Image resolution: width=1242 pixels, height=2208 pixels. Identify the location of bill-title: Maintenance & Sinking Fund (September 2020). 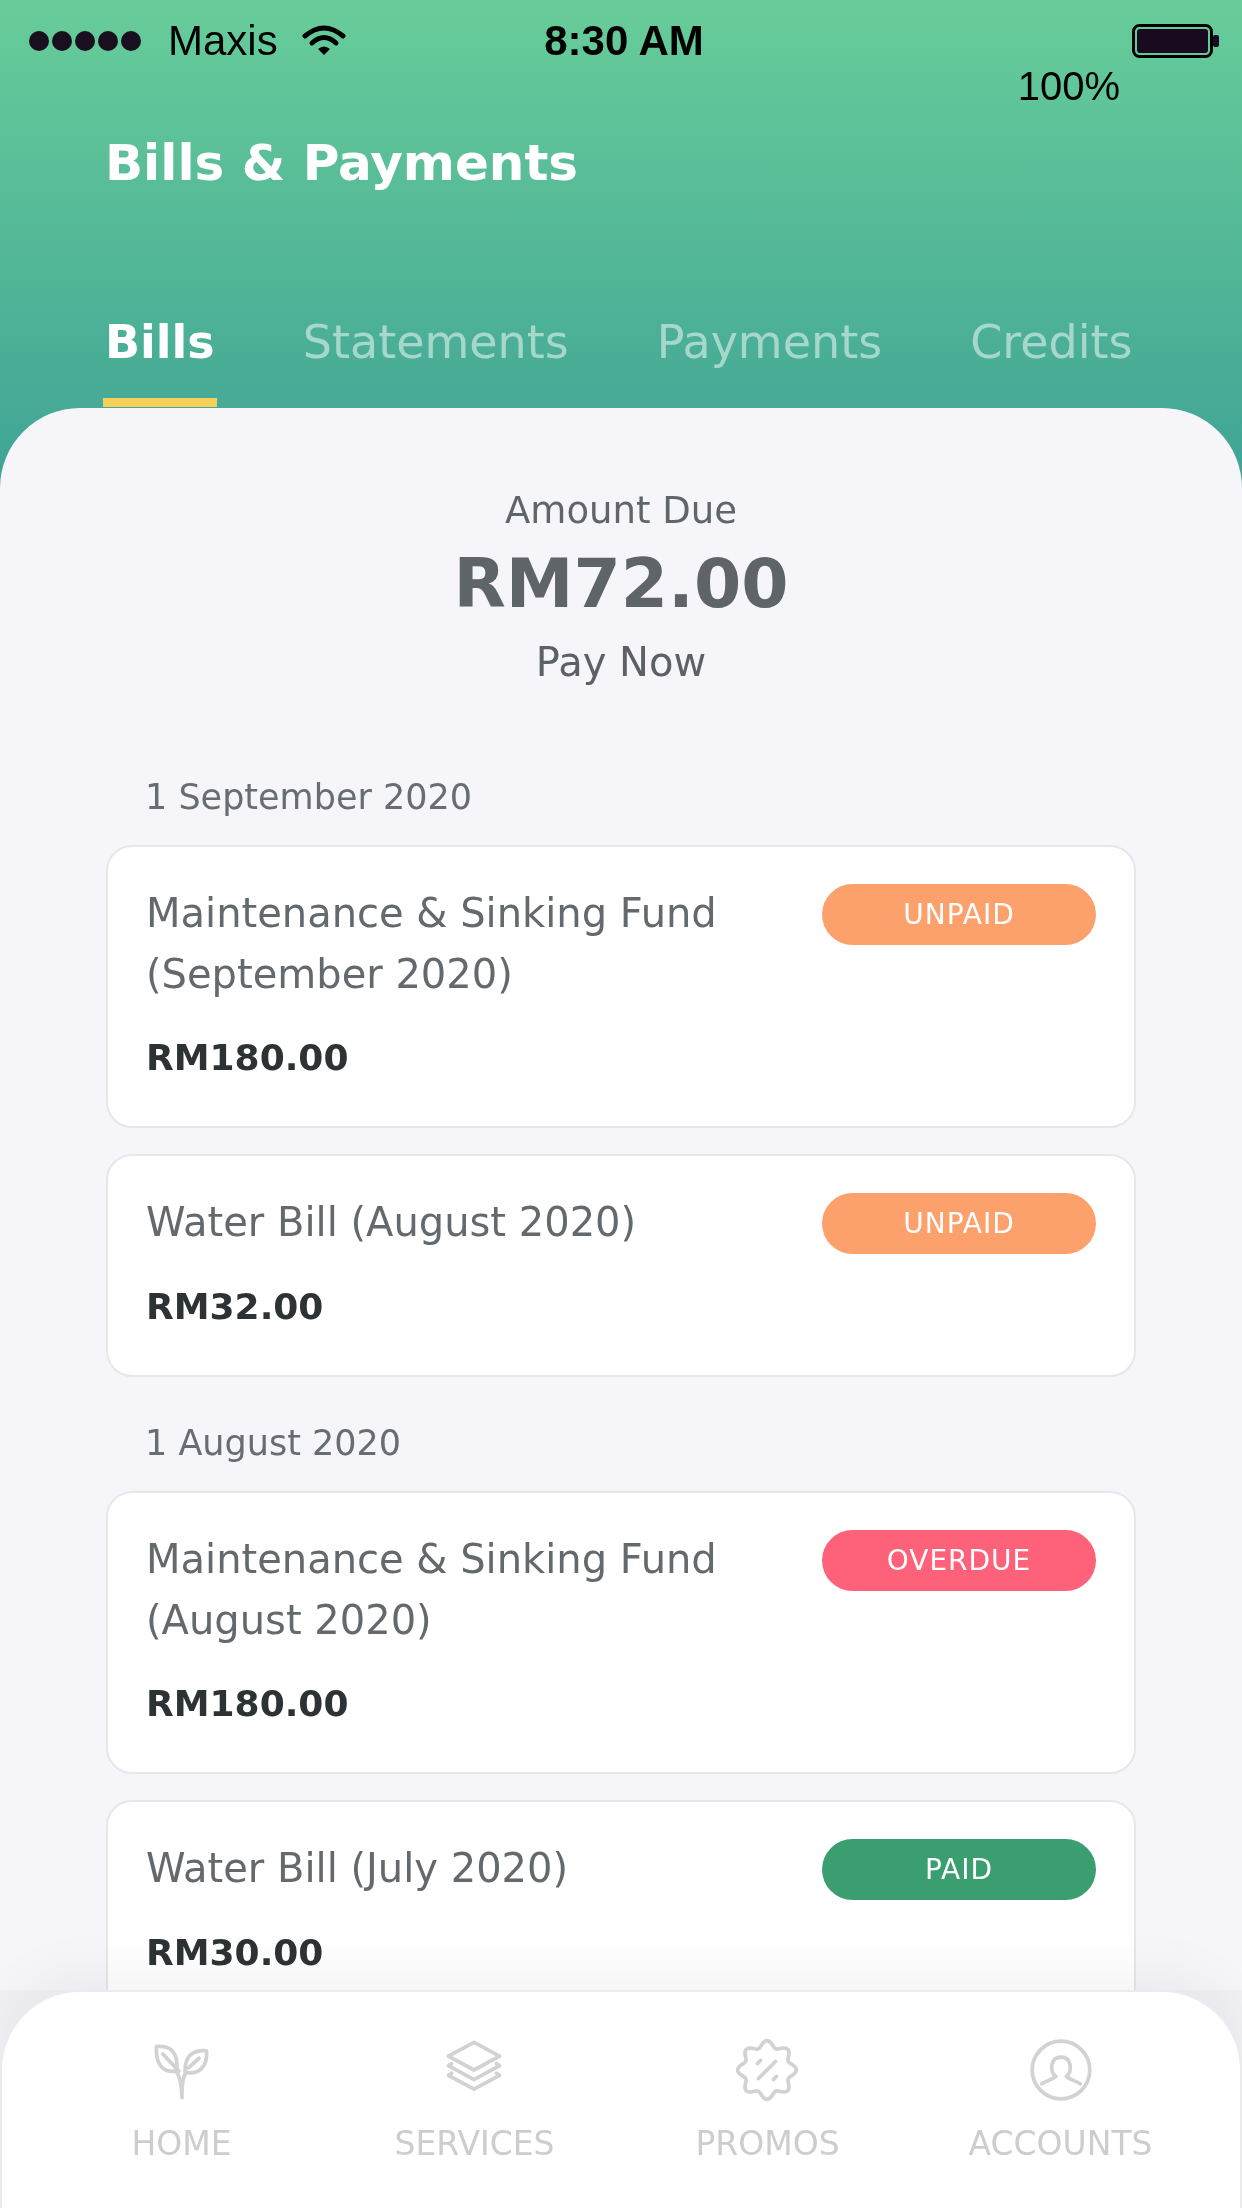
(432, 944).